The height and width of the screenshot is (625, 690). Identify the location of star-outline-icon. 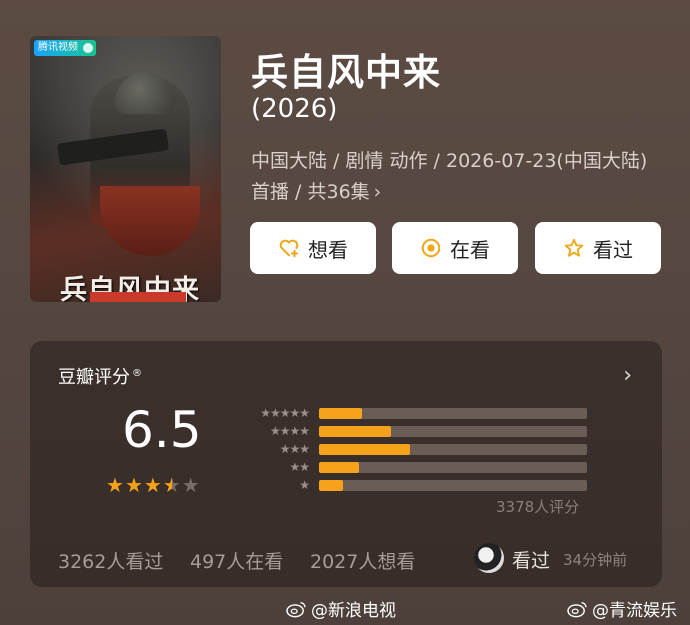
(574, 247).